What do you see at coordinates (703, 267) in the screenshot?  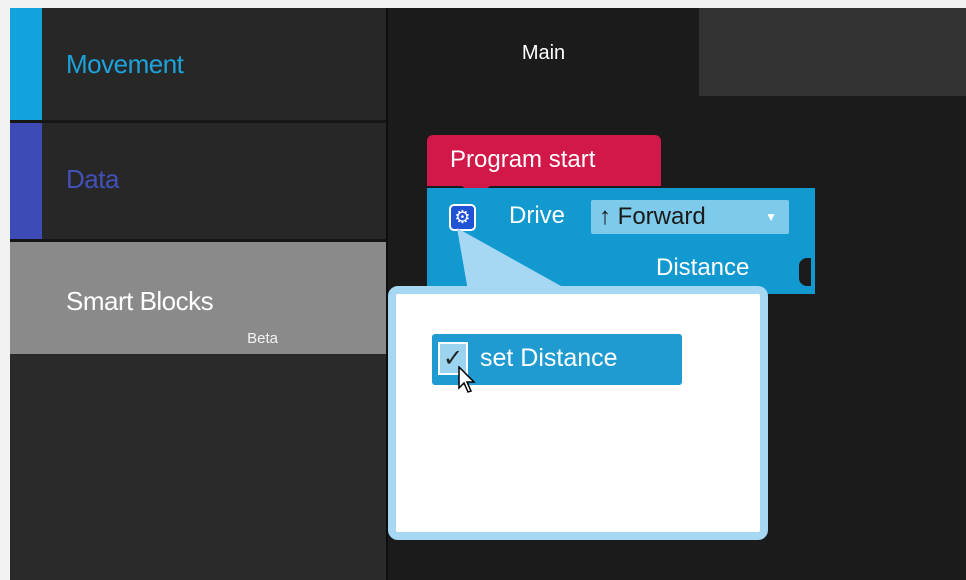 I see `distance-input-label: Distance` at bounding box center [703, 267].